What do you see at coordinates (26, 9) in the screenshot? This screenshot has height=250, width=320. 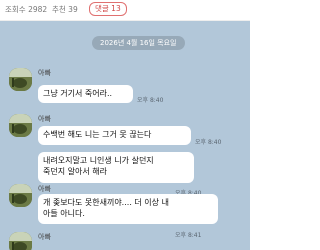 I see `view-count: 조회수 2982` at bounding box center [26, 9].